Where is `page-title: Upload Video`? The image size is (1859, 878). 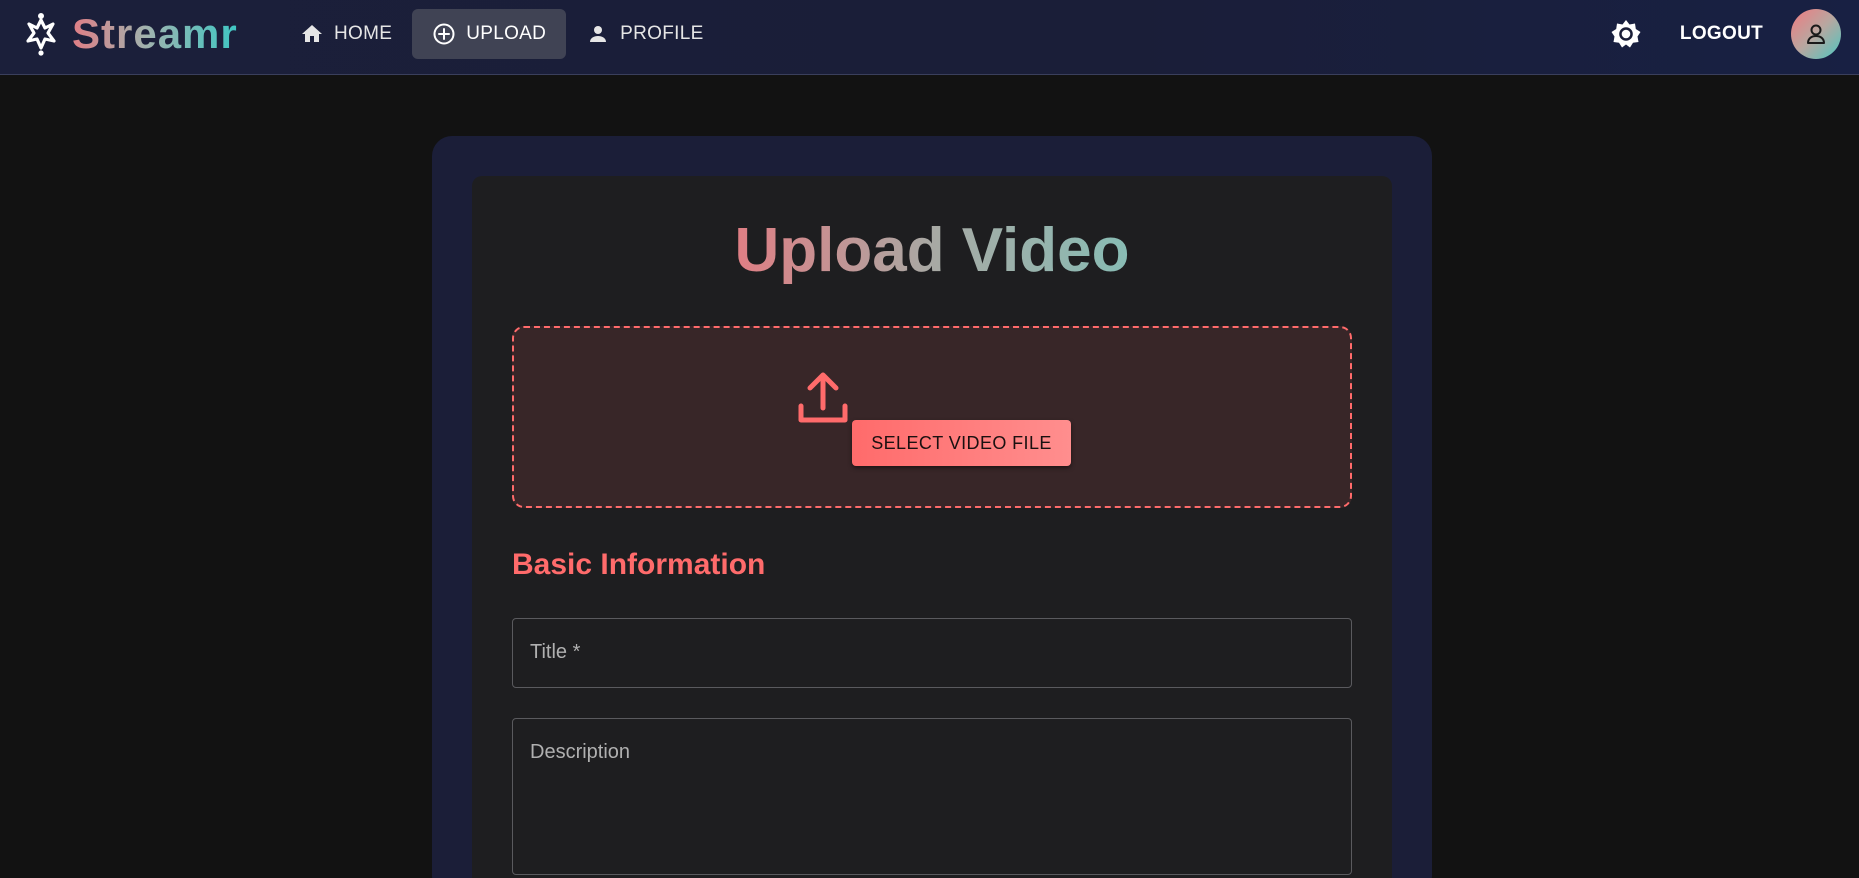 page-title: Upload Video is located at coordinates (932, 250).